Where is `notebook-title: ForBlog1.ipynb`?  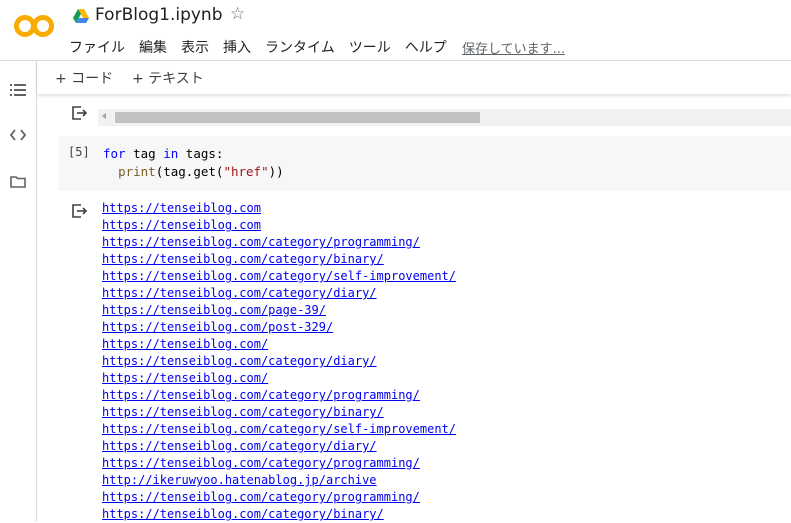 notebook-title: ForBlog1.ipynb is located at coordinates (159, 15).